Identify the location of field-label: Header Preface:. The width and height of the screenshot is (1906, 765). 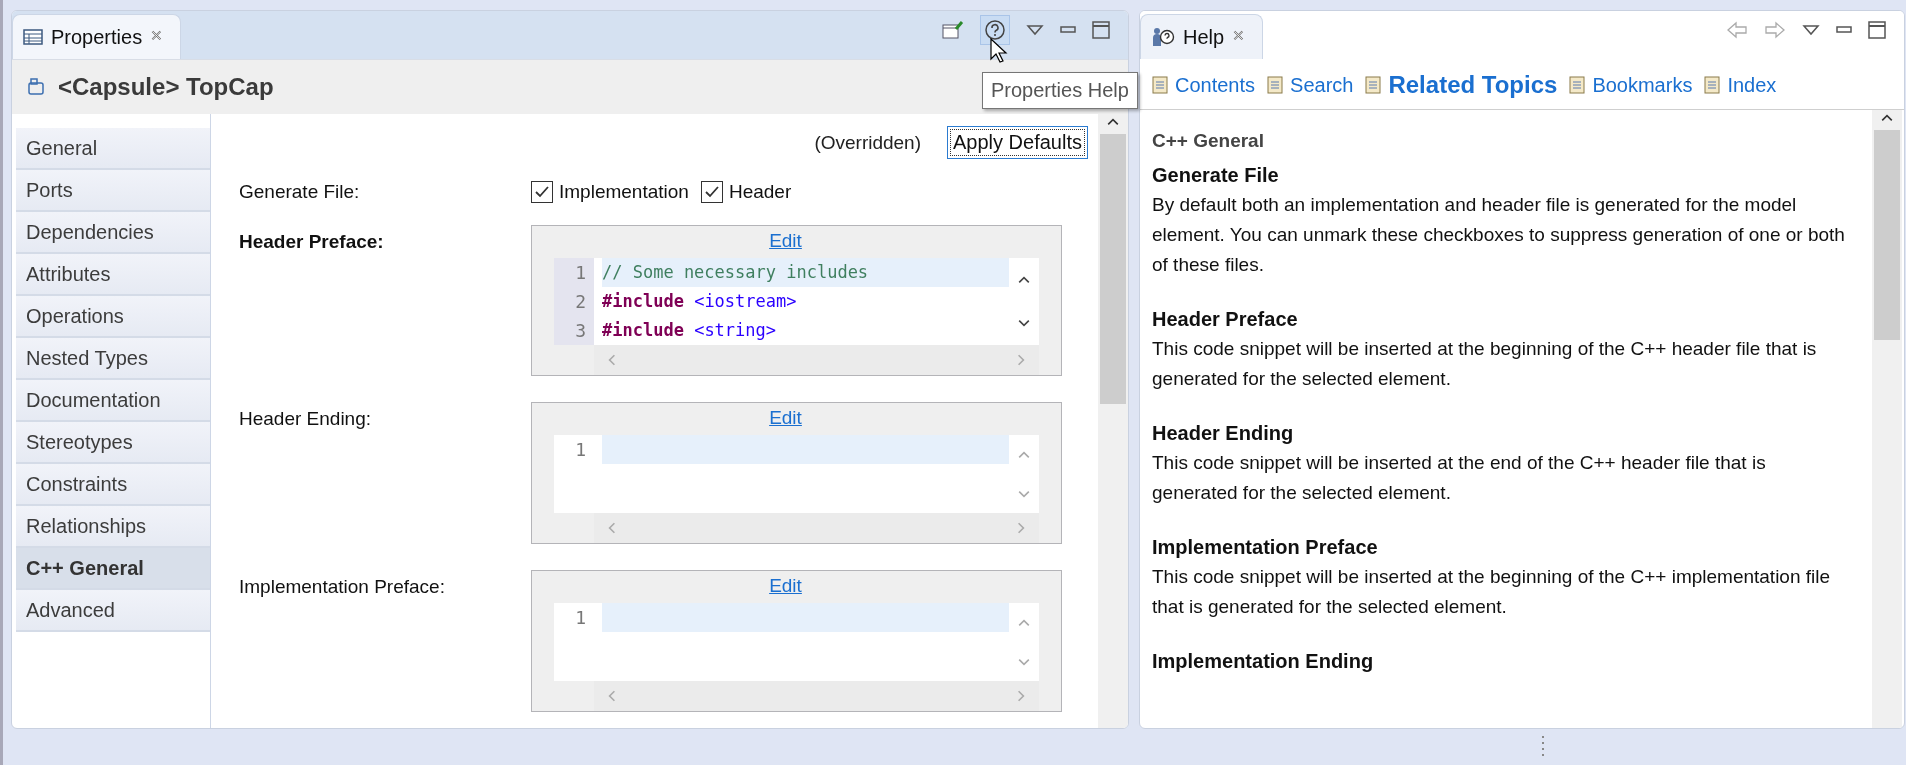
(312, 242).